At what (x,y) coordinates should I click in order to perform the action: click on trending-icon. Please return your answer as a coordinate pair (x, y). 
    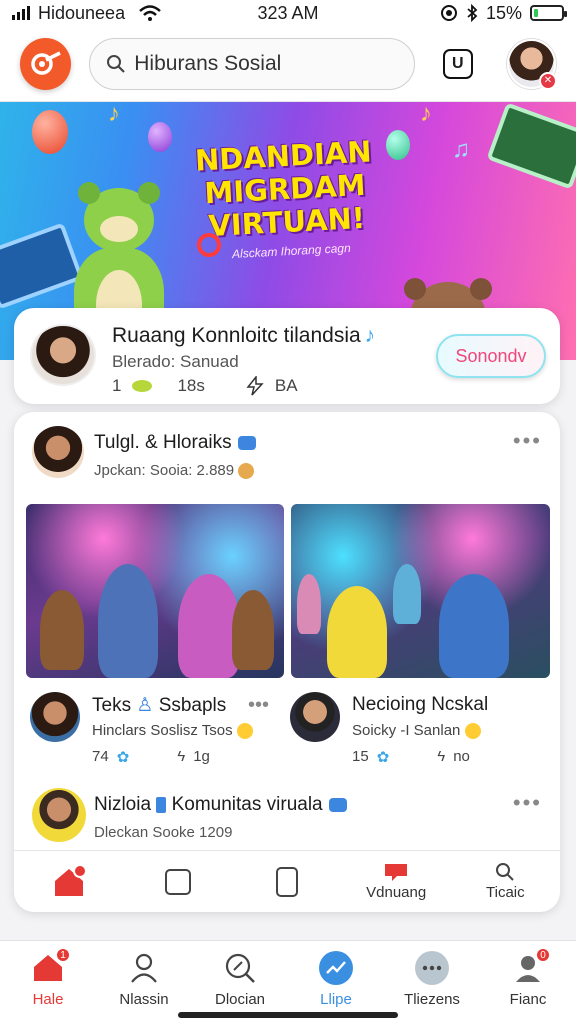
    Looking at the image, I should click on (336, 968).